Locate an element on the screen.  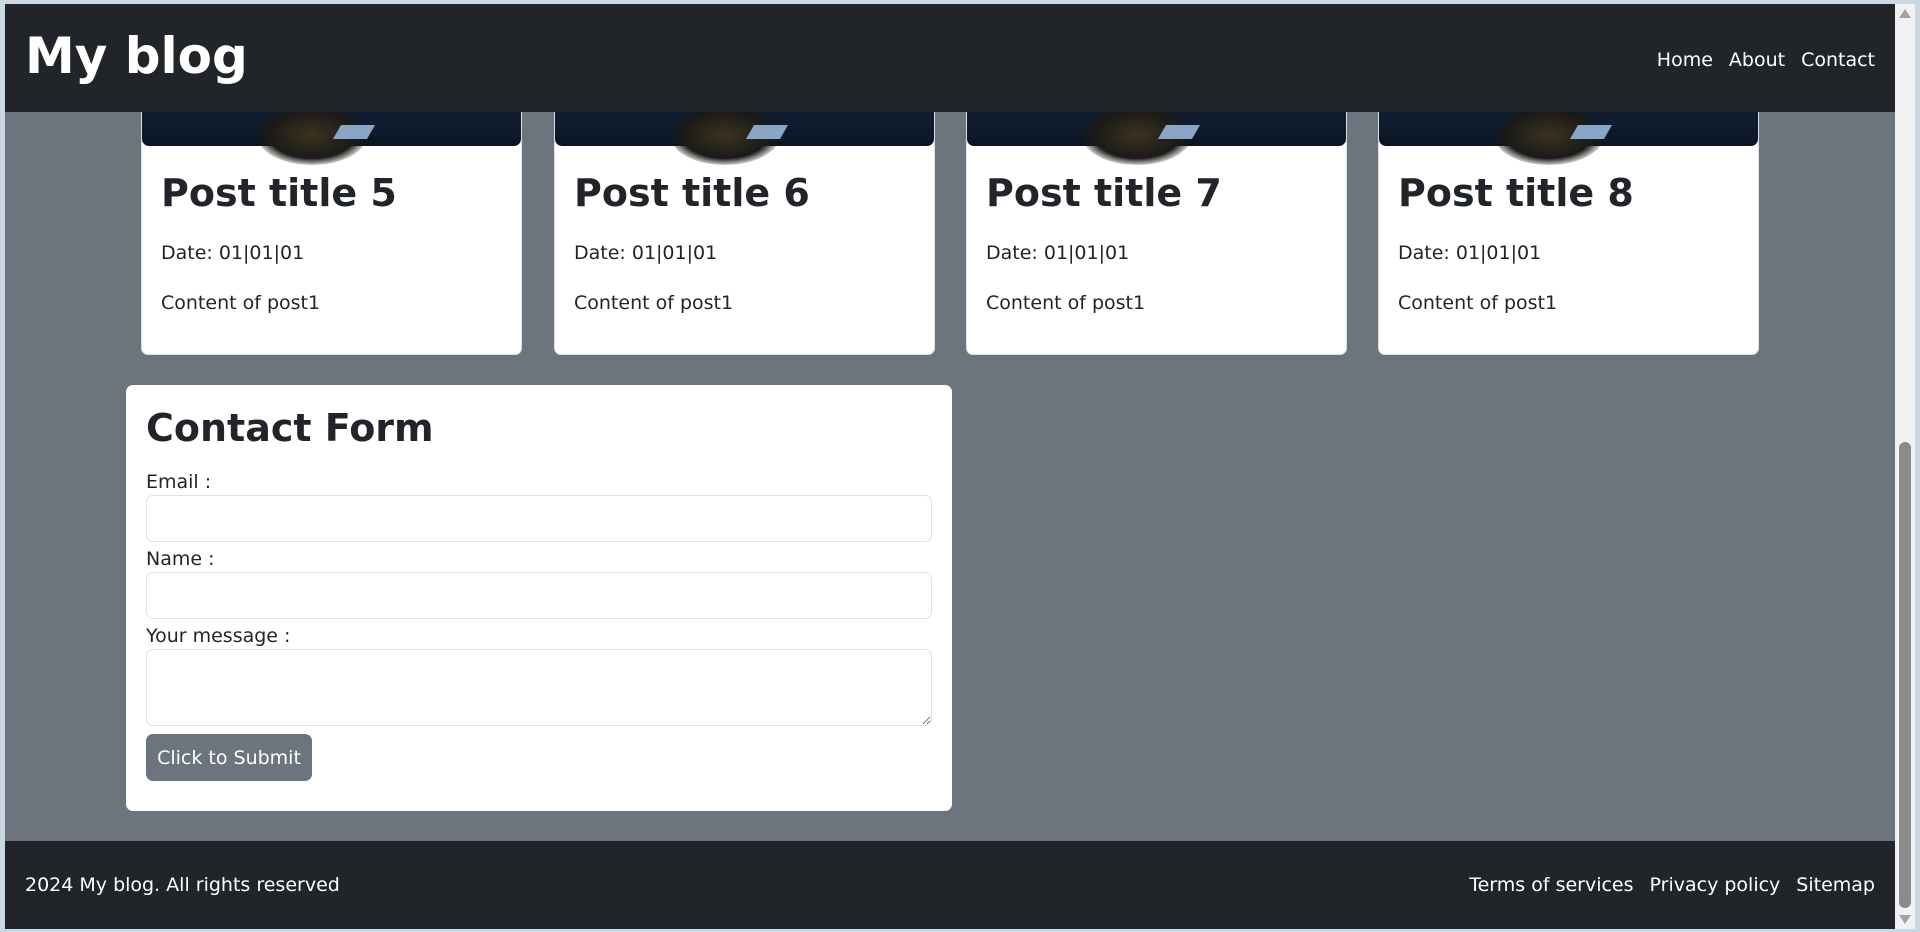
name-field is located at coordinates (539, 595).